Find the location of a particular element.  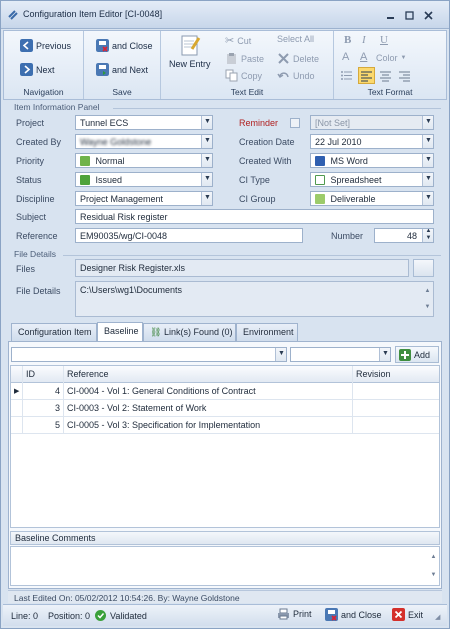

grid-header-row: ID Reference Revision is located at coordinates (225, 374).